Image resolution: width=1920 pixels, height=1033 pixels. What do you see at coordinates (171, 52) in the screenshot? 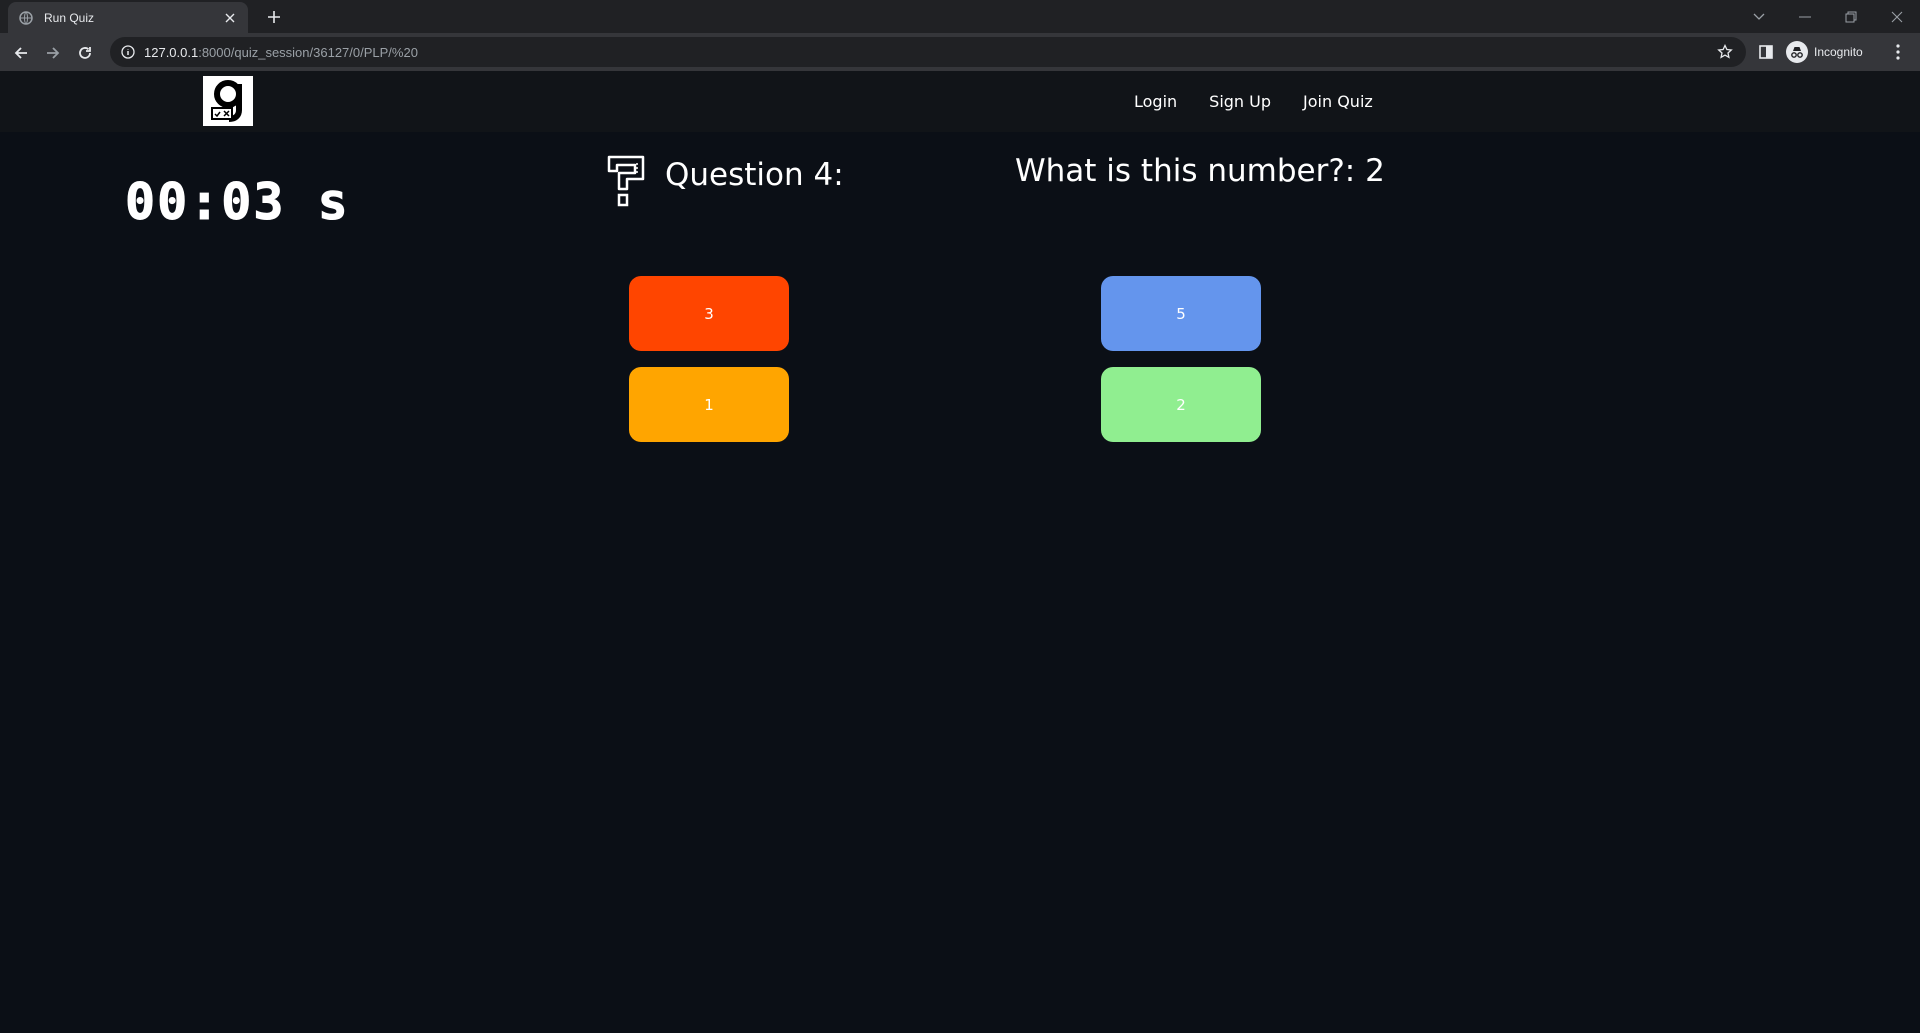
I see `url-host: 127.0.0.1` at bounding box center [171, 52].